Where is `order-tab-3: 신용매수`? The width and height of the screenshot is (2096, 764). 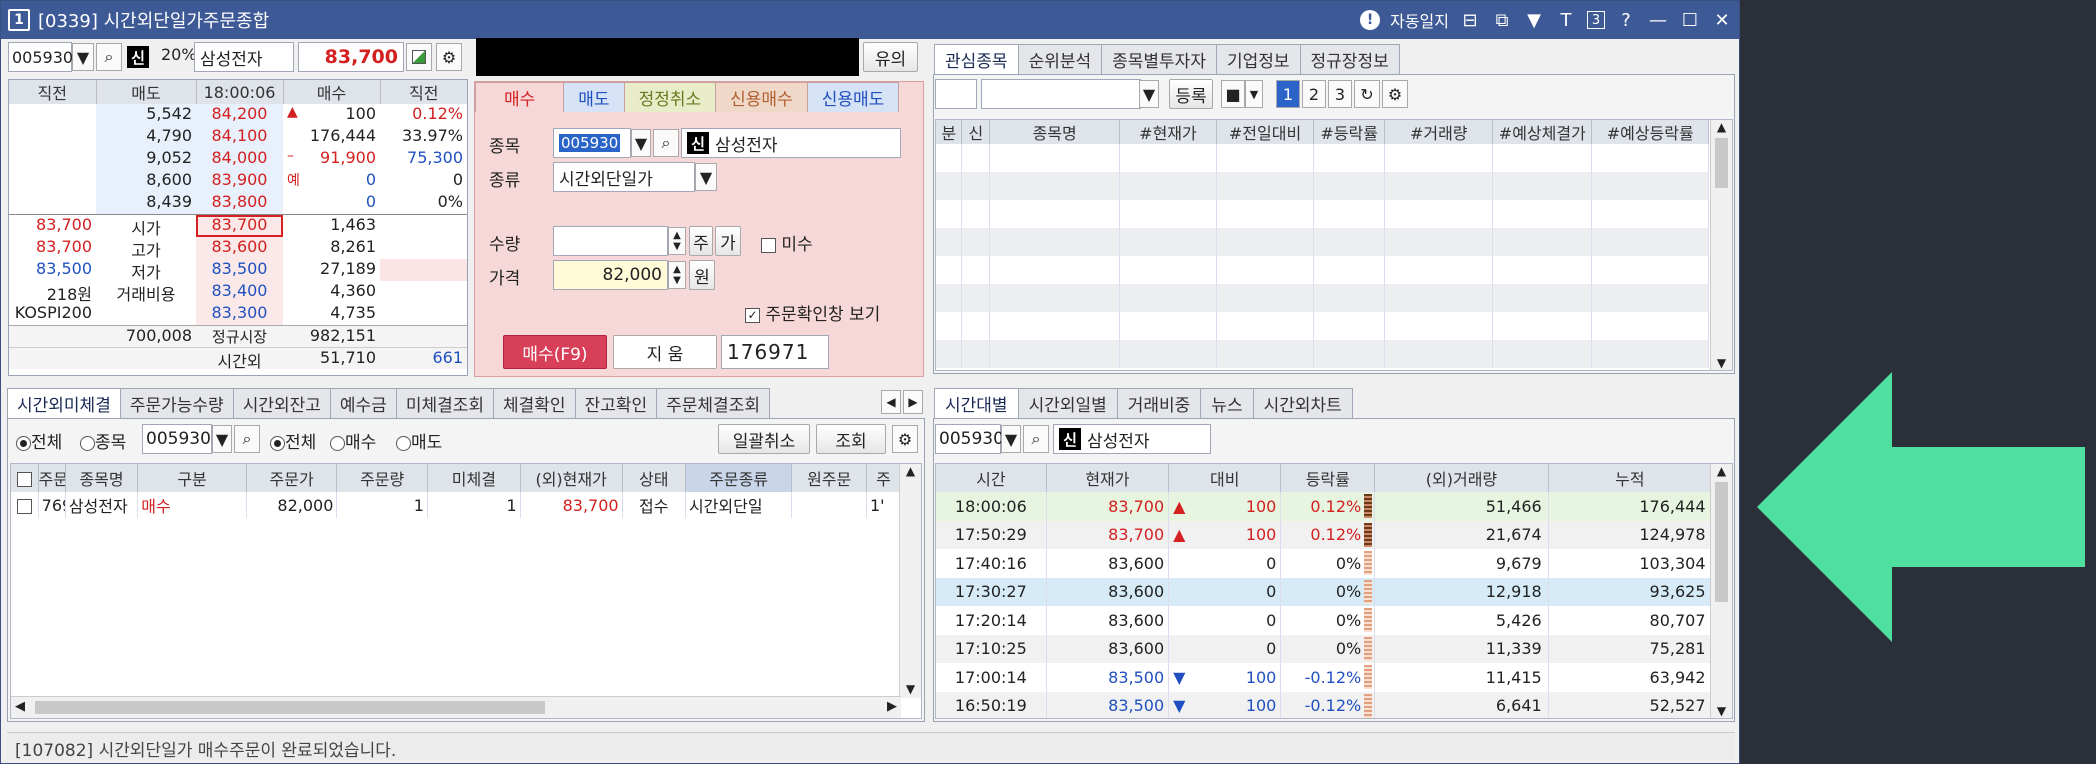 order-tab-3: 신용매수 is located at coordinates (761, 97).